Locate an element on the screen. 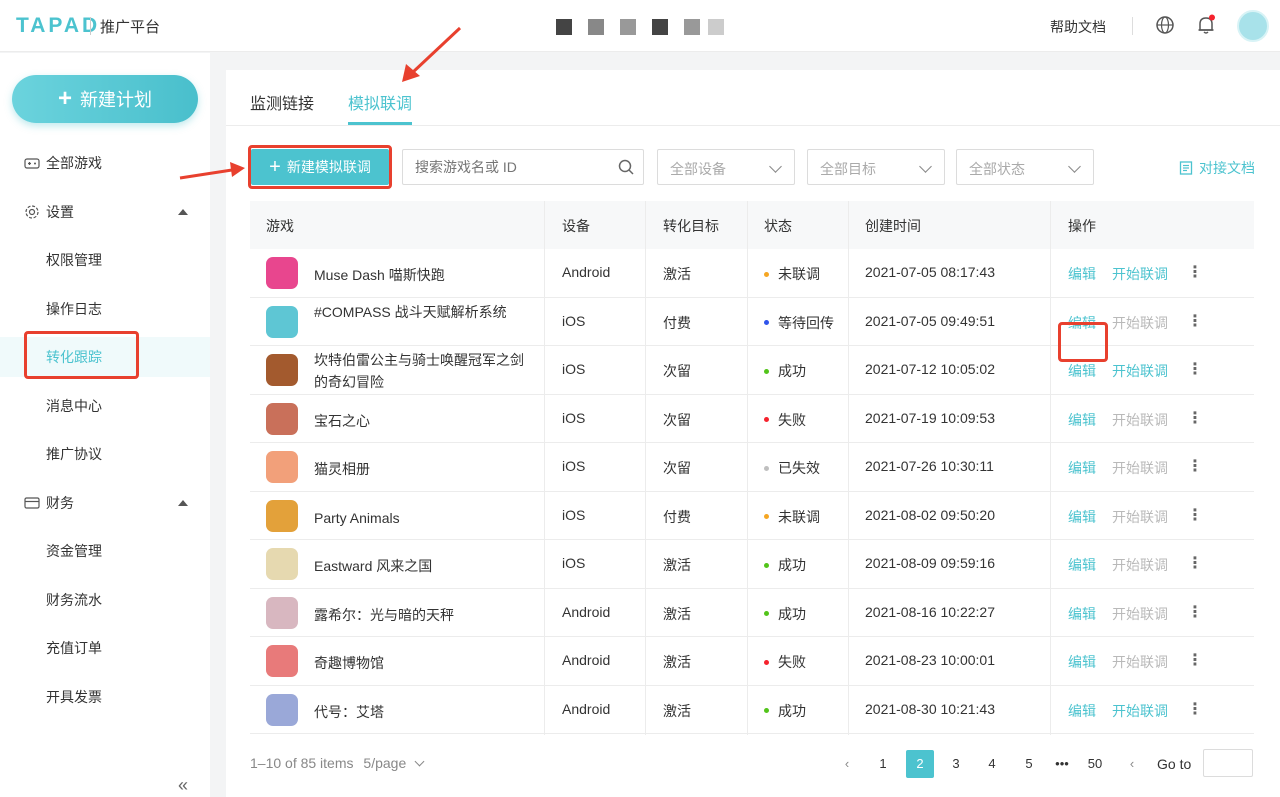 Image resolution: width=1280 pixels, height=797 pixels. search-icon is located at coordinates (626, 167).